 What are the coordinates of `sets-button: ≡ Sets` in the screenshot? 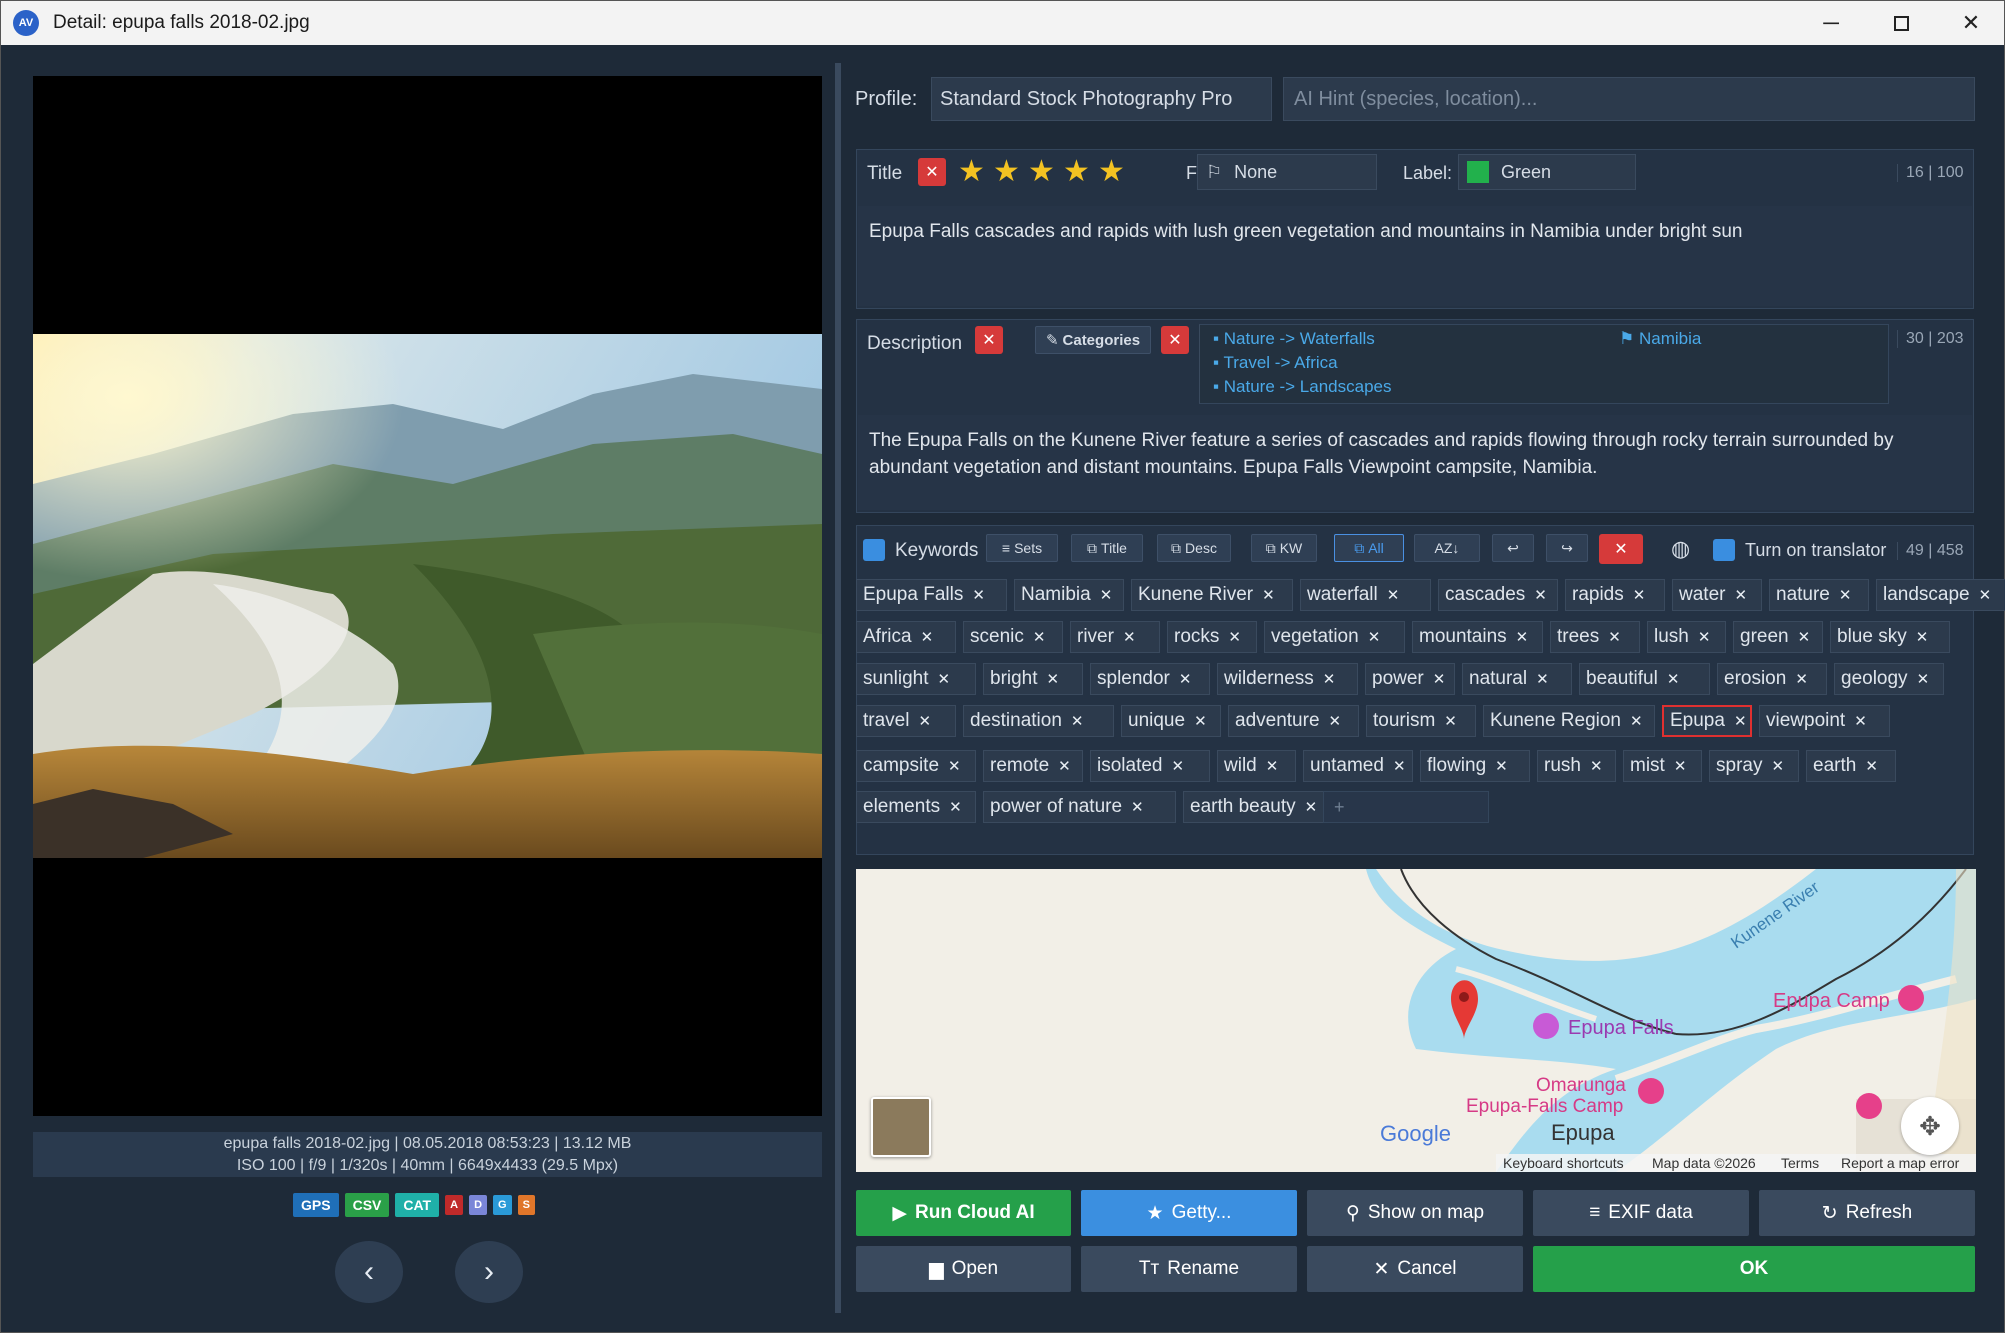 It's located at (1022, 548).